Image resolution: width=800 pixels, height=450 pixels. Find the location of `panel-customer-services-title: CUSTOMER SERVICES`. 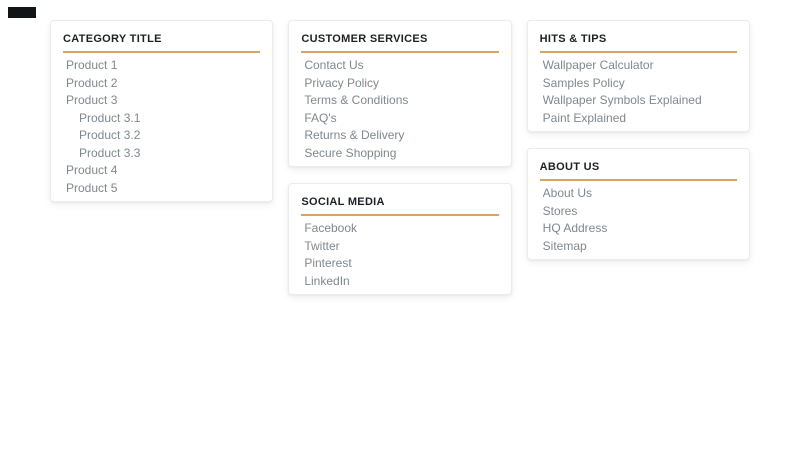

panel-customer-services-title: CUSTOMER SERVICES is located at coordinates (364, 39).